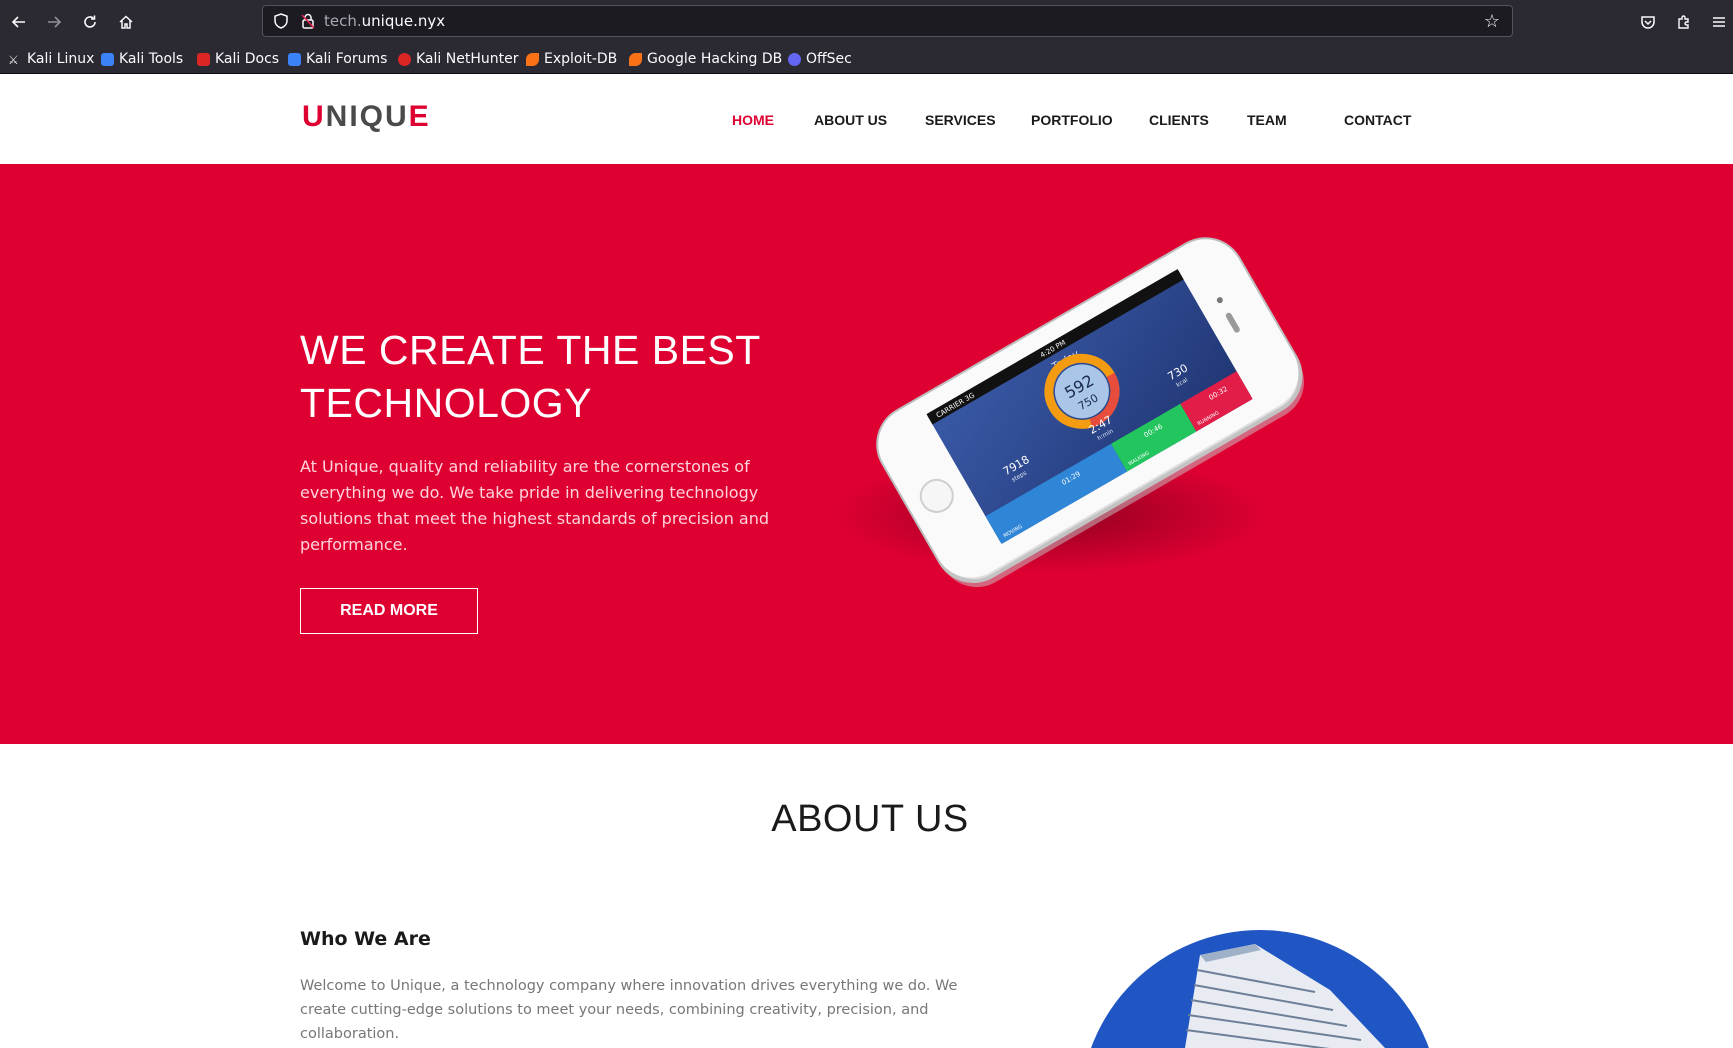 This screenshot has width=1733, height=1048. I want to click on app-menu-button, so click(1719, 22).